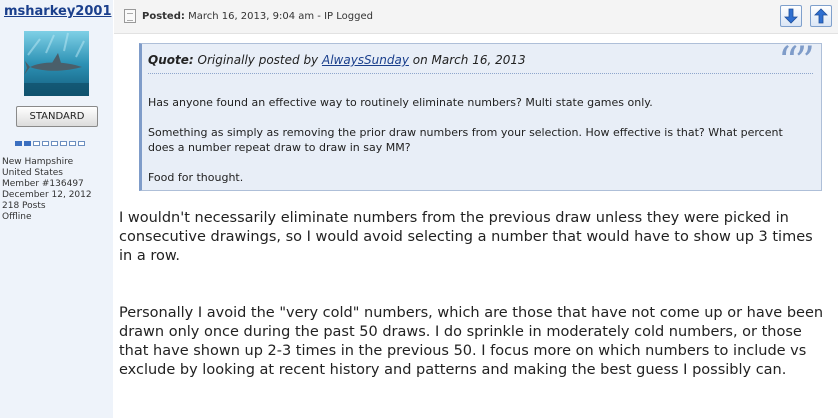 Image resolution: width=838 pixels, height=418 pixels. What do you see at coordinates (24, 206) in the screenshot?
I see `post-count: 218 Posts` at bounding box center [24, 206].